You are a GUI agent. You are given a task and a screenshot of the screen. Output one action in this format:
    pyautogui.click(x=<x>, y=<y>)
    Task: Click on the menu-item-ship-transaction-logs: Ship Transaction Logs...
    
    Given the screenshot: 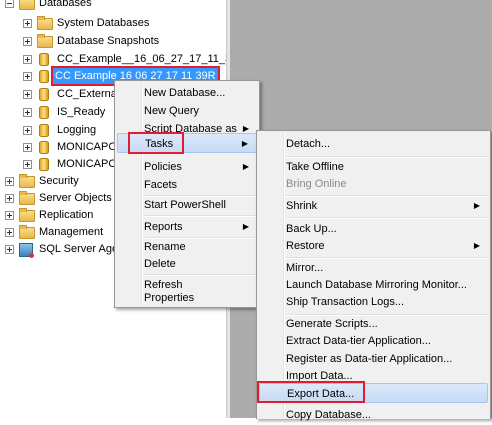 What is the action you would take?
    pyautogui.click(x=373, y=302)
    